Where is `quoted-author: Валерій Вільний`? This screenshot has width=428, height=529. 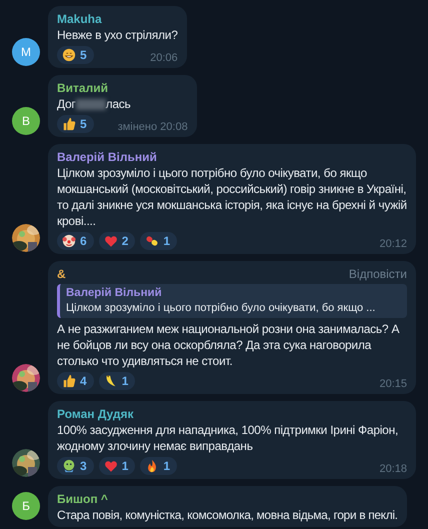 quoted-author: Валерій Вільний is located at coordinates (114, 293).